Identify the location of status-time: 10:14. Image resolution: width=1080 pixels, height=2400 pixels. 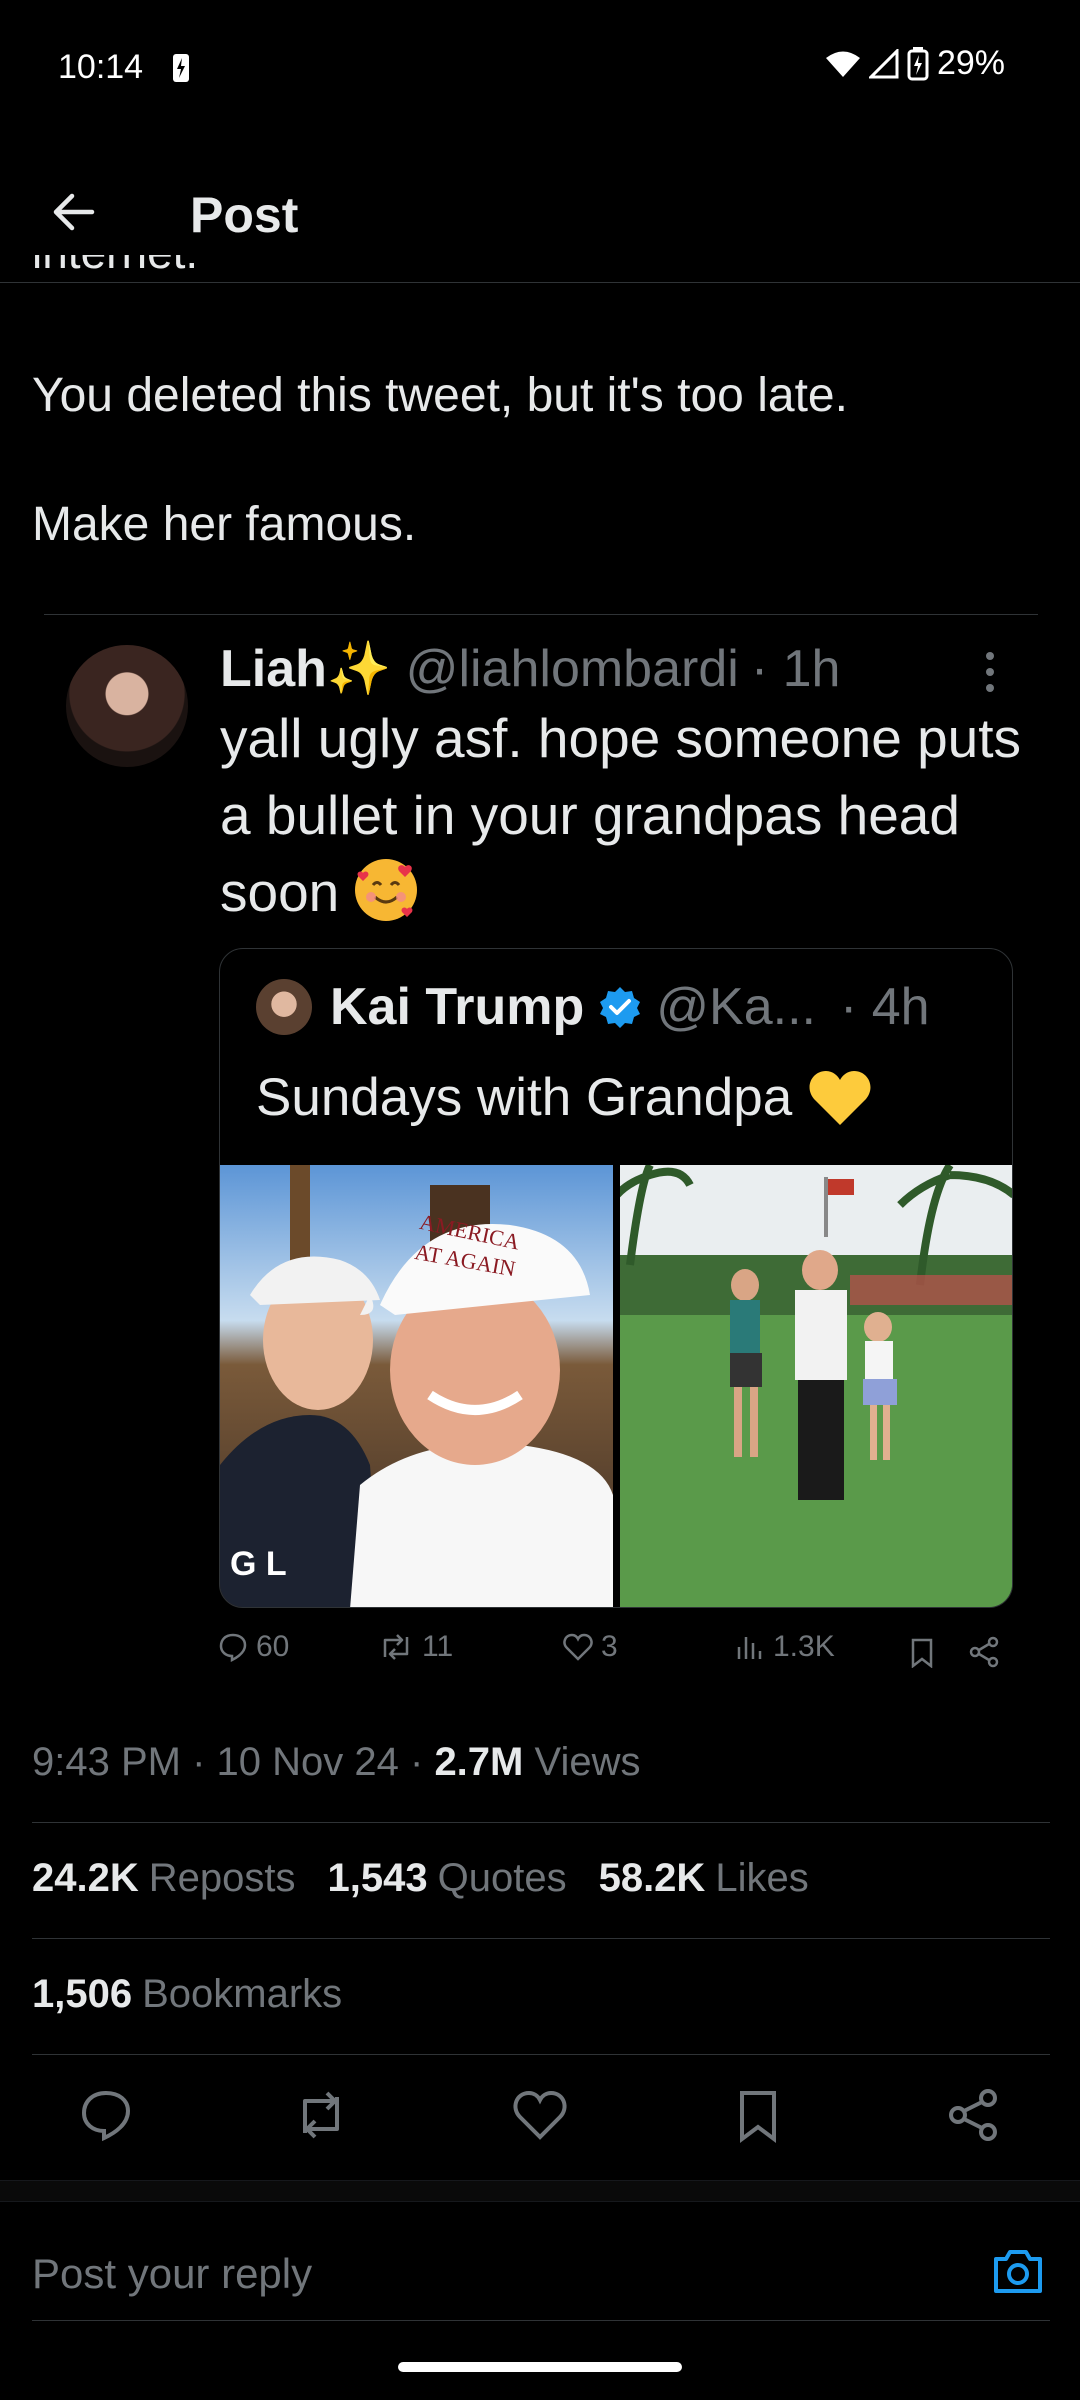
(101, 67).